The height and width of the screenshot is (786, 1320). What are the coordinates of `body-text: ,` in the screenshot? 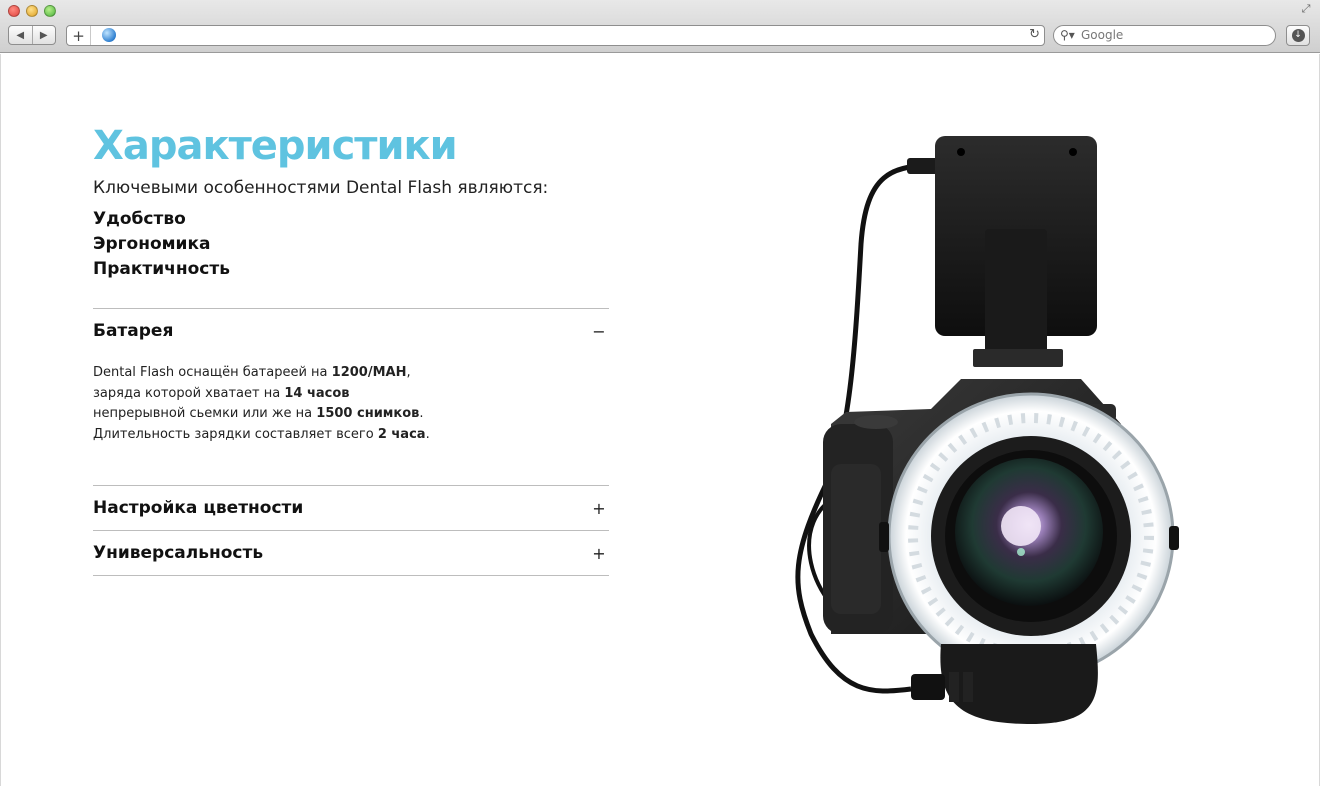 It's located at (408, 372).